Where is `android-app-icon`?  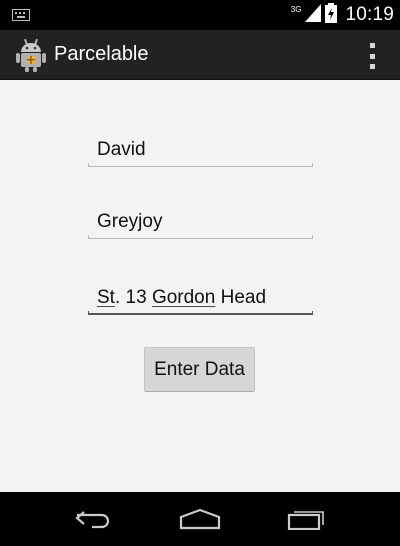 android-app-icon is located at coordinates (31, 55).